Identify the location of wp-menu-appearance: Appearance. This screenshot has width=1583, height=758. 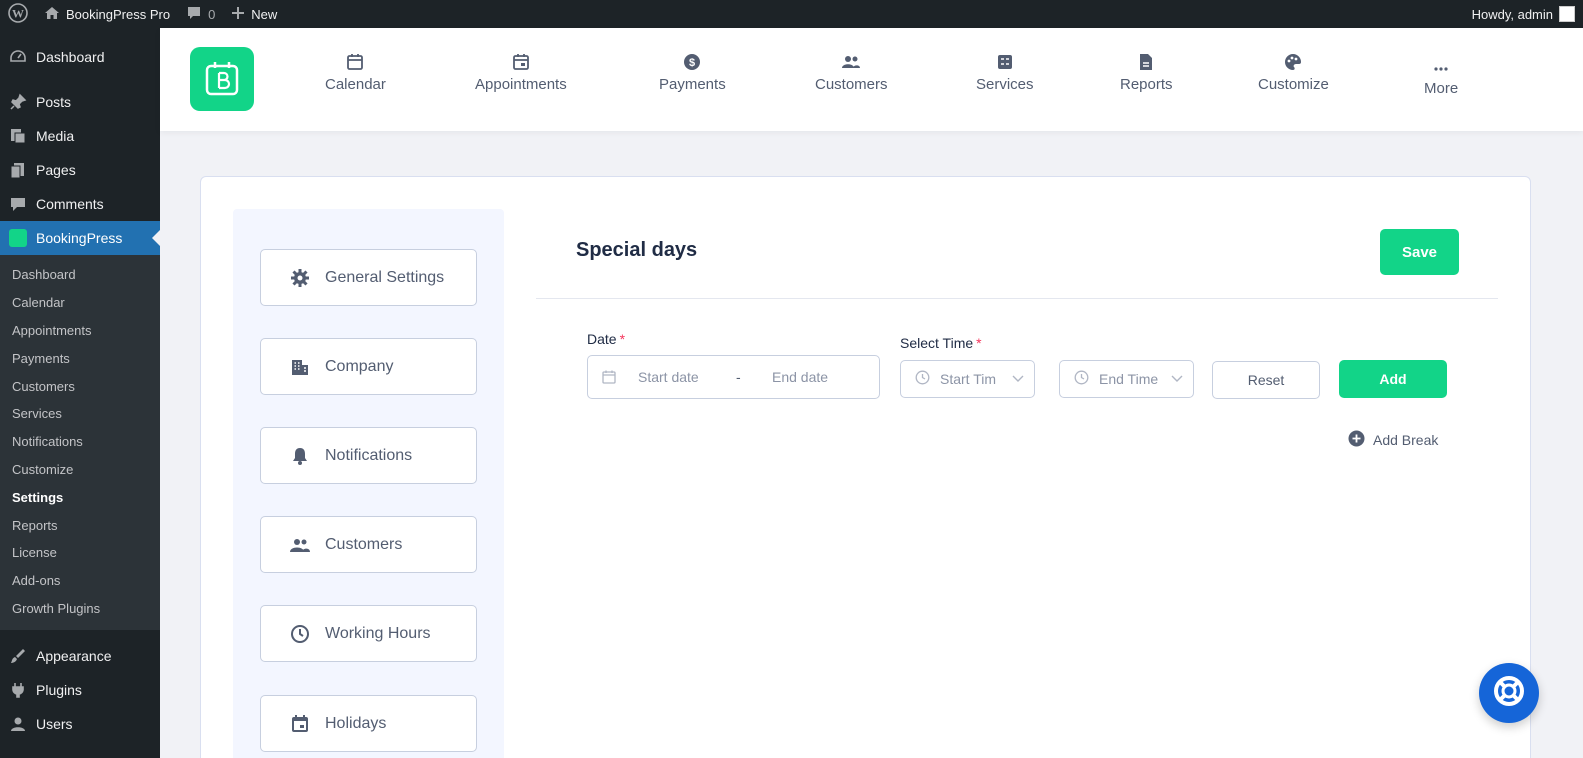
(80, 656).